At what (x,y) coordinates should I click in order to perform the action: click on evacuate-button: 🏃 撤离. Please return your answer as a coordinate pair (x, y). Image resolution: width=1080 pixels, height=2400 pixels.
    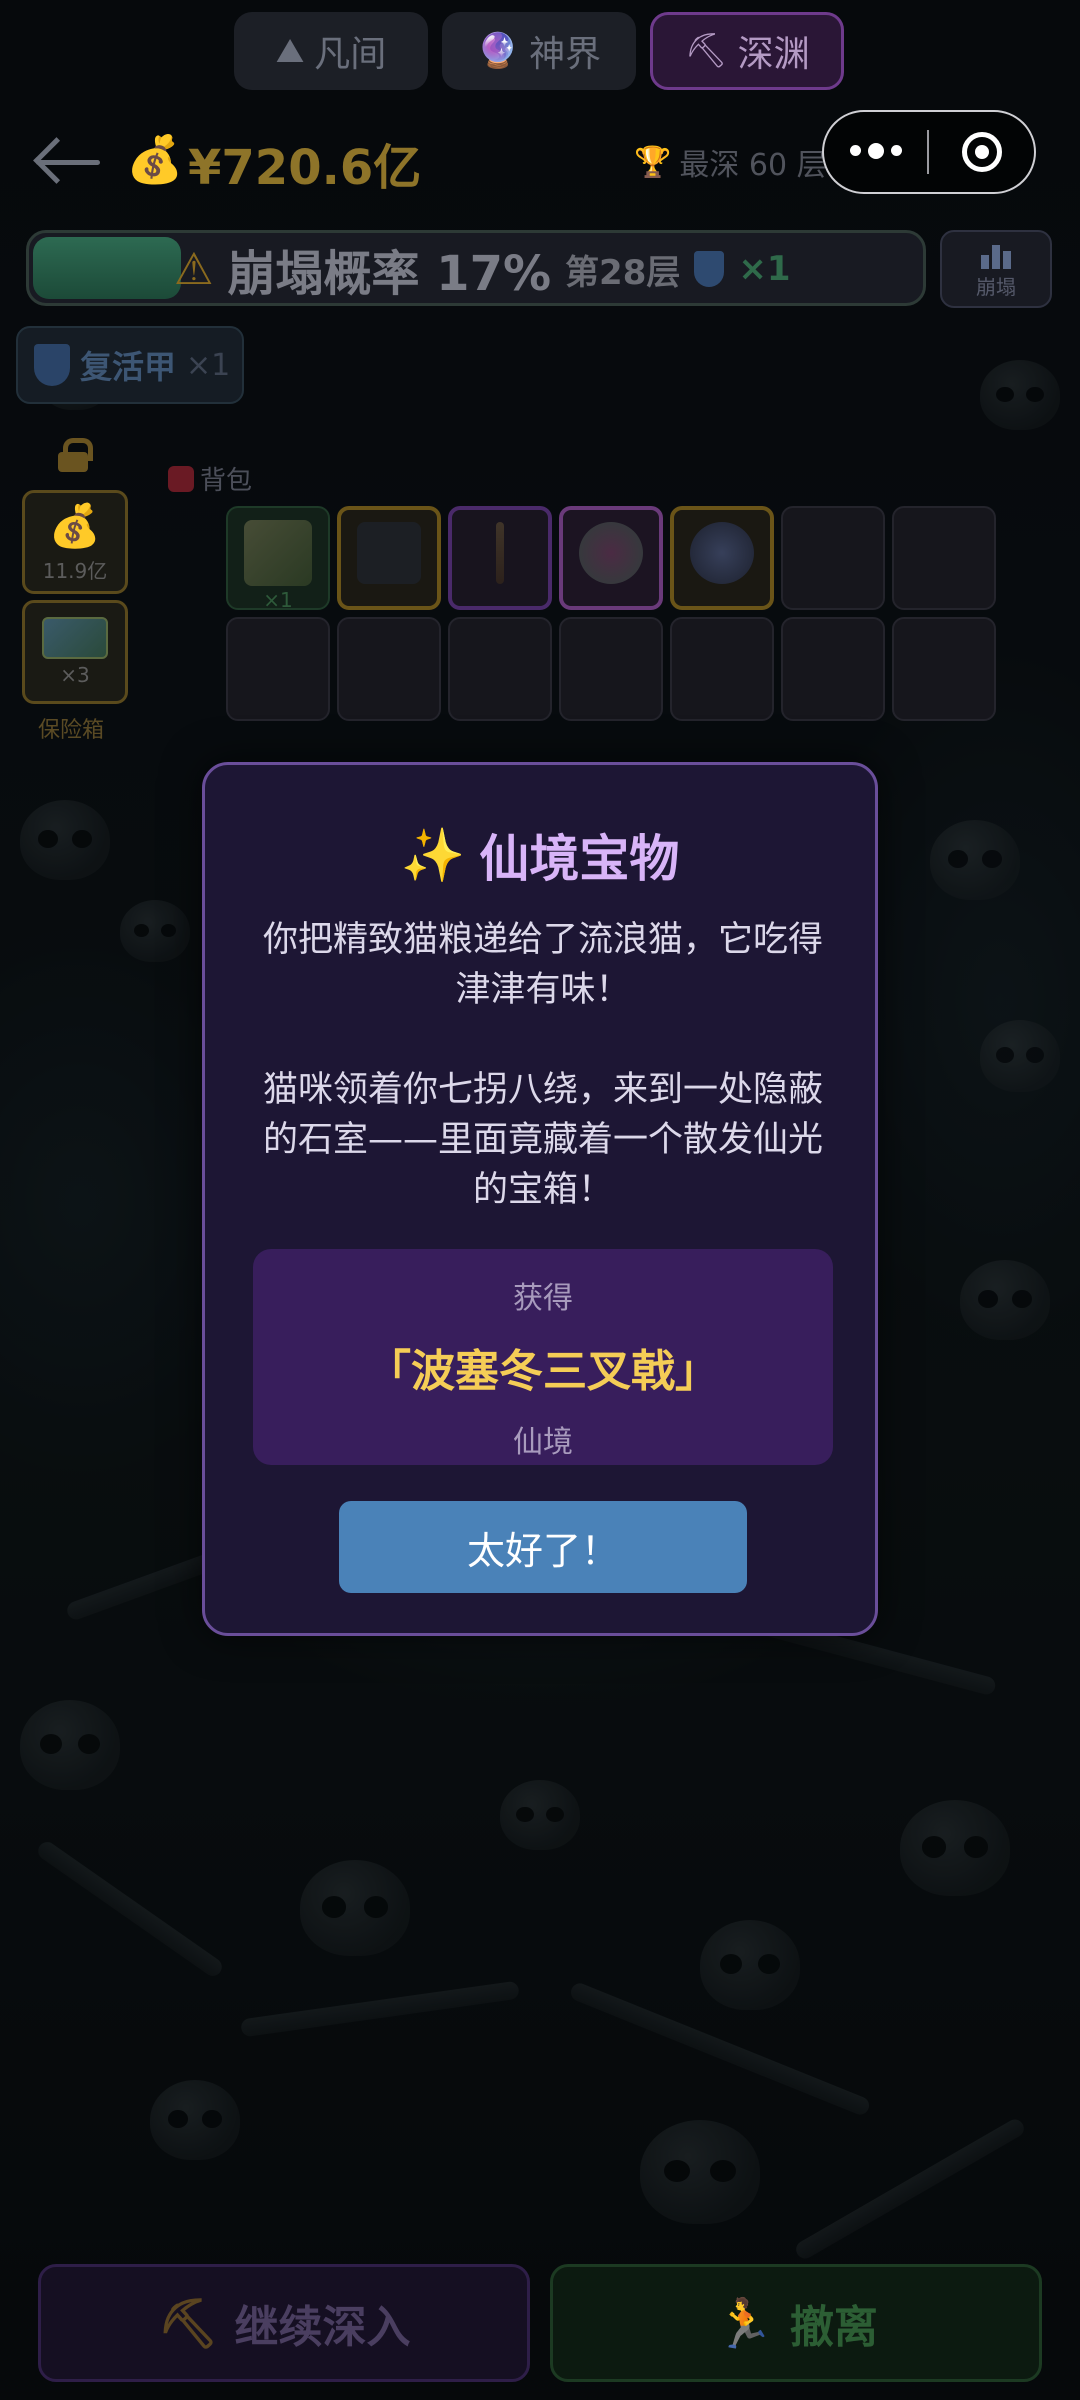
    Looking at the image, I should click on (796, 2323).